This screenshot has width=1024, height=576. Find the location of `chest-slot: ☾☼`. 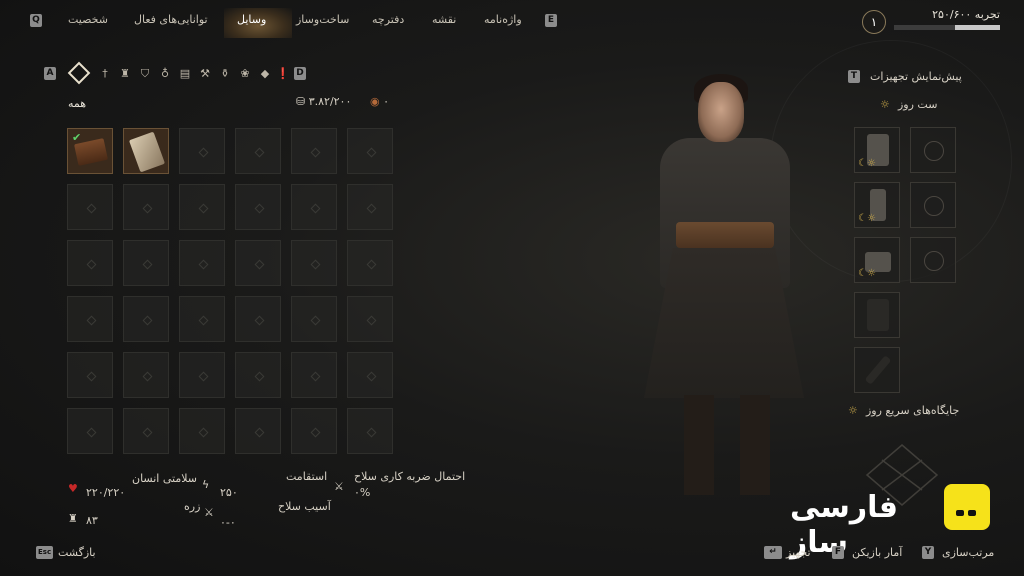

chest-slot: ☾☼ is located at coordinates (877, 150).